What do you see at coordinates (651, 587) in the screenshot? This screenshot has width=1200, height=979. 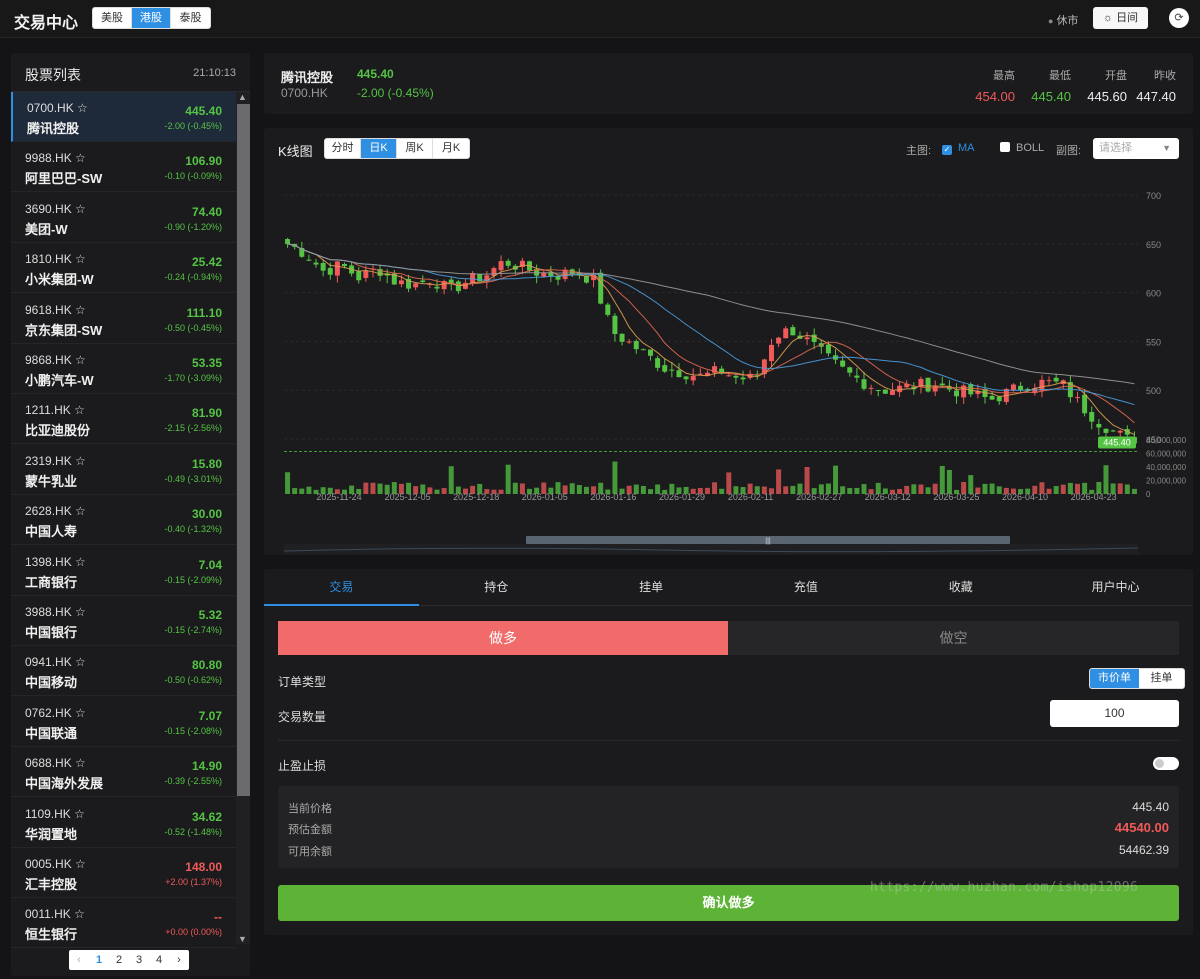 I see `tab-orders: 挂单` at bounding box center [651, 587].